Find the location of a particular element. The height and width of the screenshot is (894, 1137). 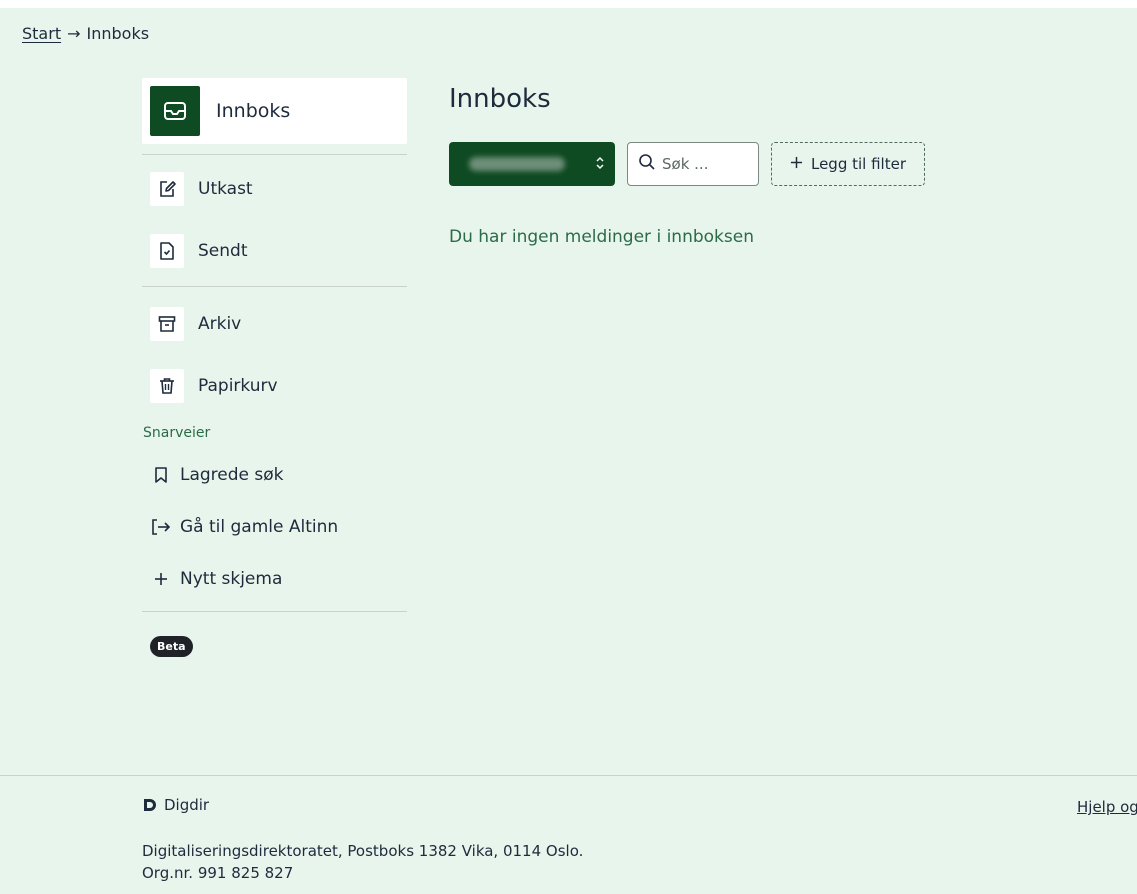

shortcut-old-altinn: Gå til gamle Altinn is located at coordinates (274, 527).